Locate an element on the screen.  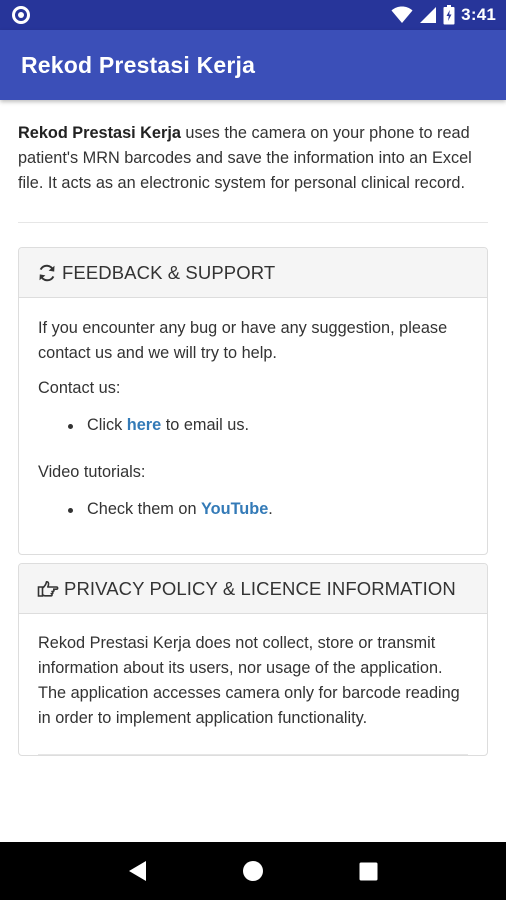
feedback-panel-title: FEEDBACK & SUPPORT is located at coordinates (169, 272).